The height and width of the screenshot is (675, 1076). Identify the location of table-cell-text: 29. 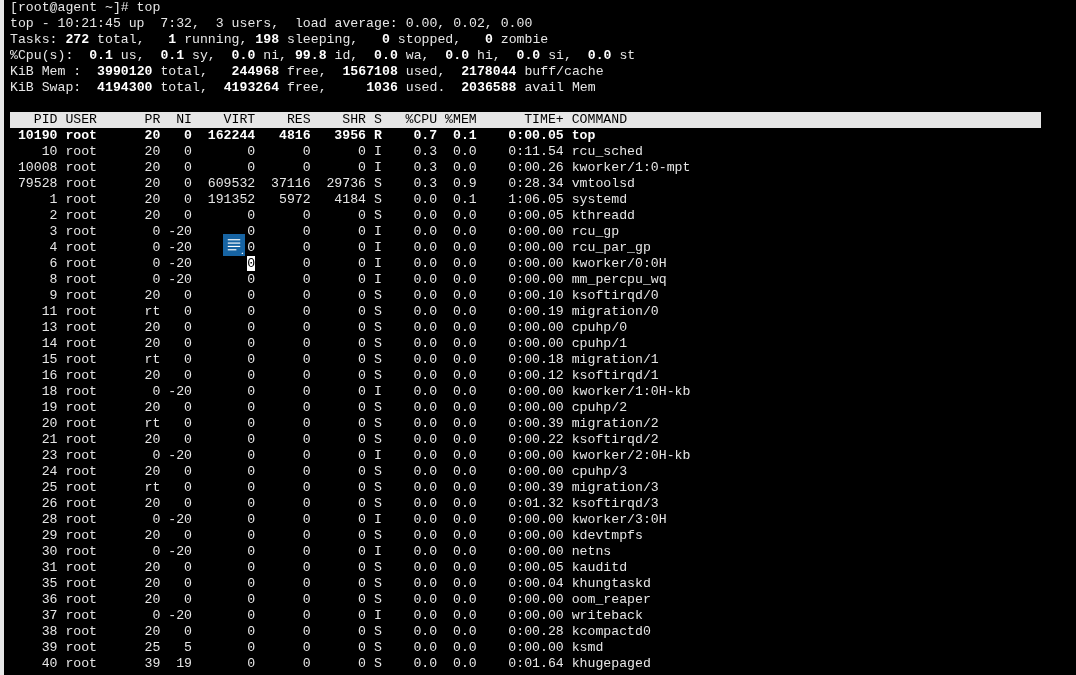
(49, 536).